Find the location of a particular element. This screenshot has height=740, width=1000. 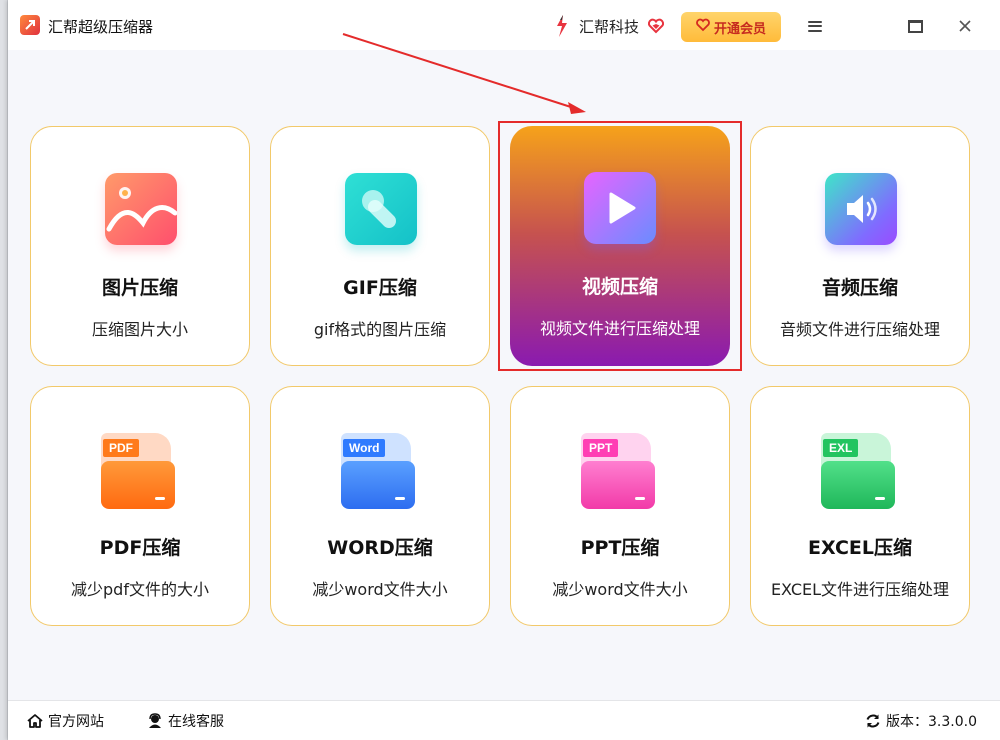

card-desc: 音频文件进行压缩处理 is located at coordinates (859, 329).